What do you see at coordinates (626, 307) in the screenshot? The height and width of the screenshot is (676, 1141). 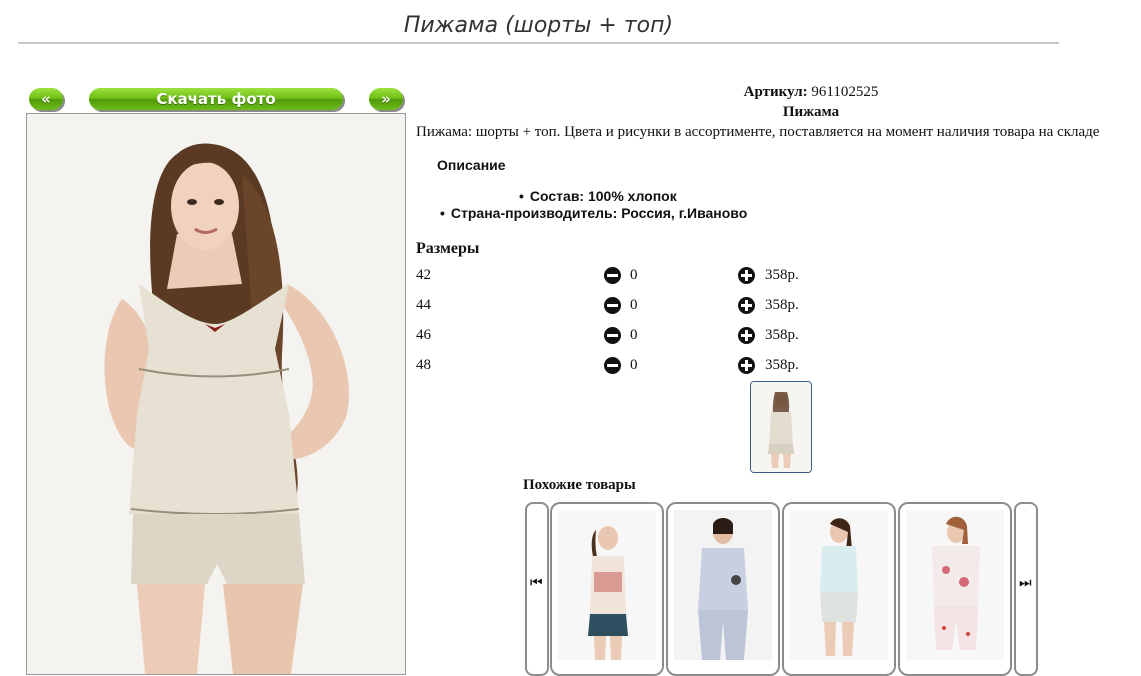 I see `size-row: 44 0 358р.` at bounding box center [626, 307].